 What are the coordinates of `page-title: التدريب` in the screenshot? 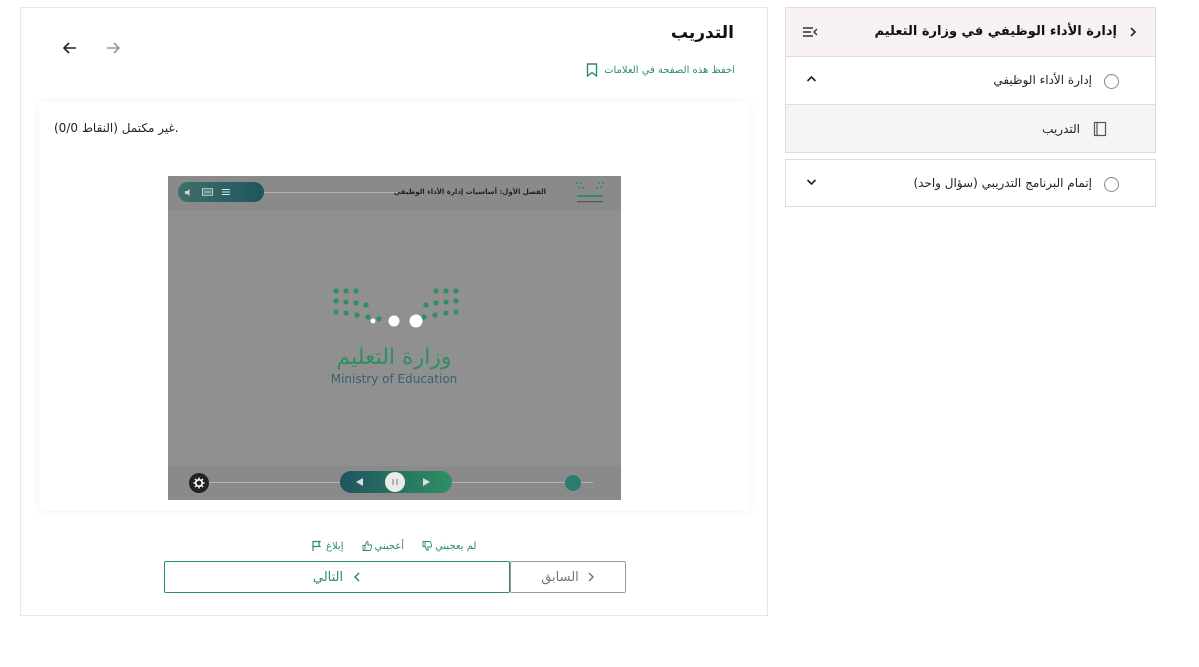 It's located at (702, 33).